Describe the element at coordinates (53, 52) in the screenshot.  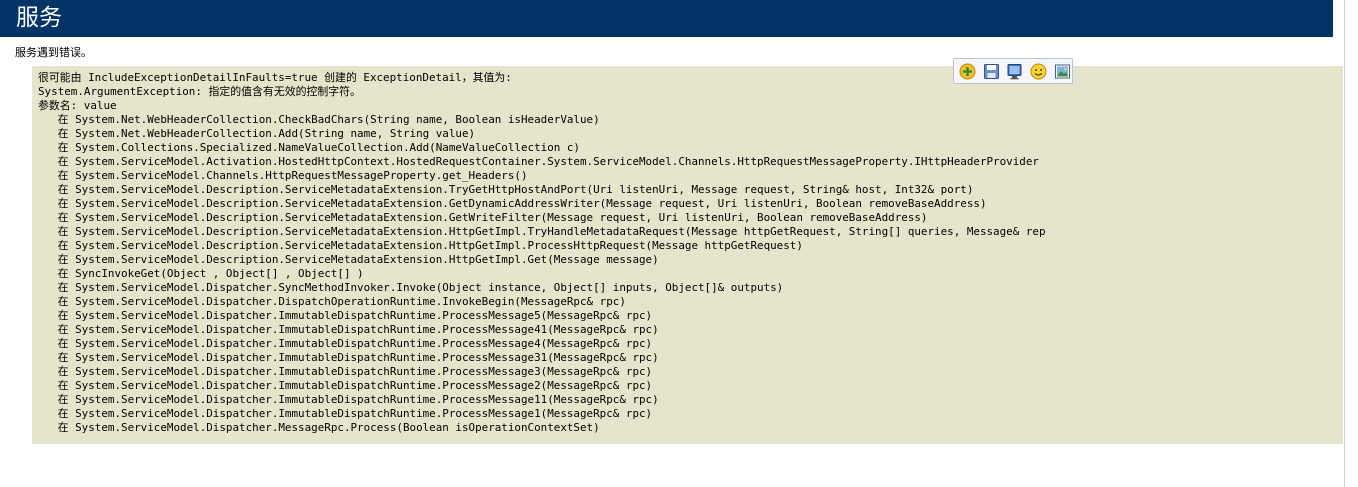
I see `error-intro-text: 服务遇到错误。` at that location.